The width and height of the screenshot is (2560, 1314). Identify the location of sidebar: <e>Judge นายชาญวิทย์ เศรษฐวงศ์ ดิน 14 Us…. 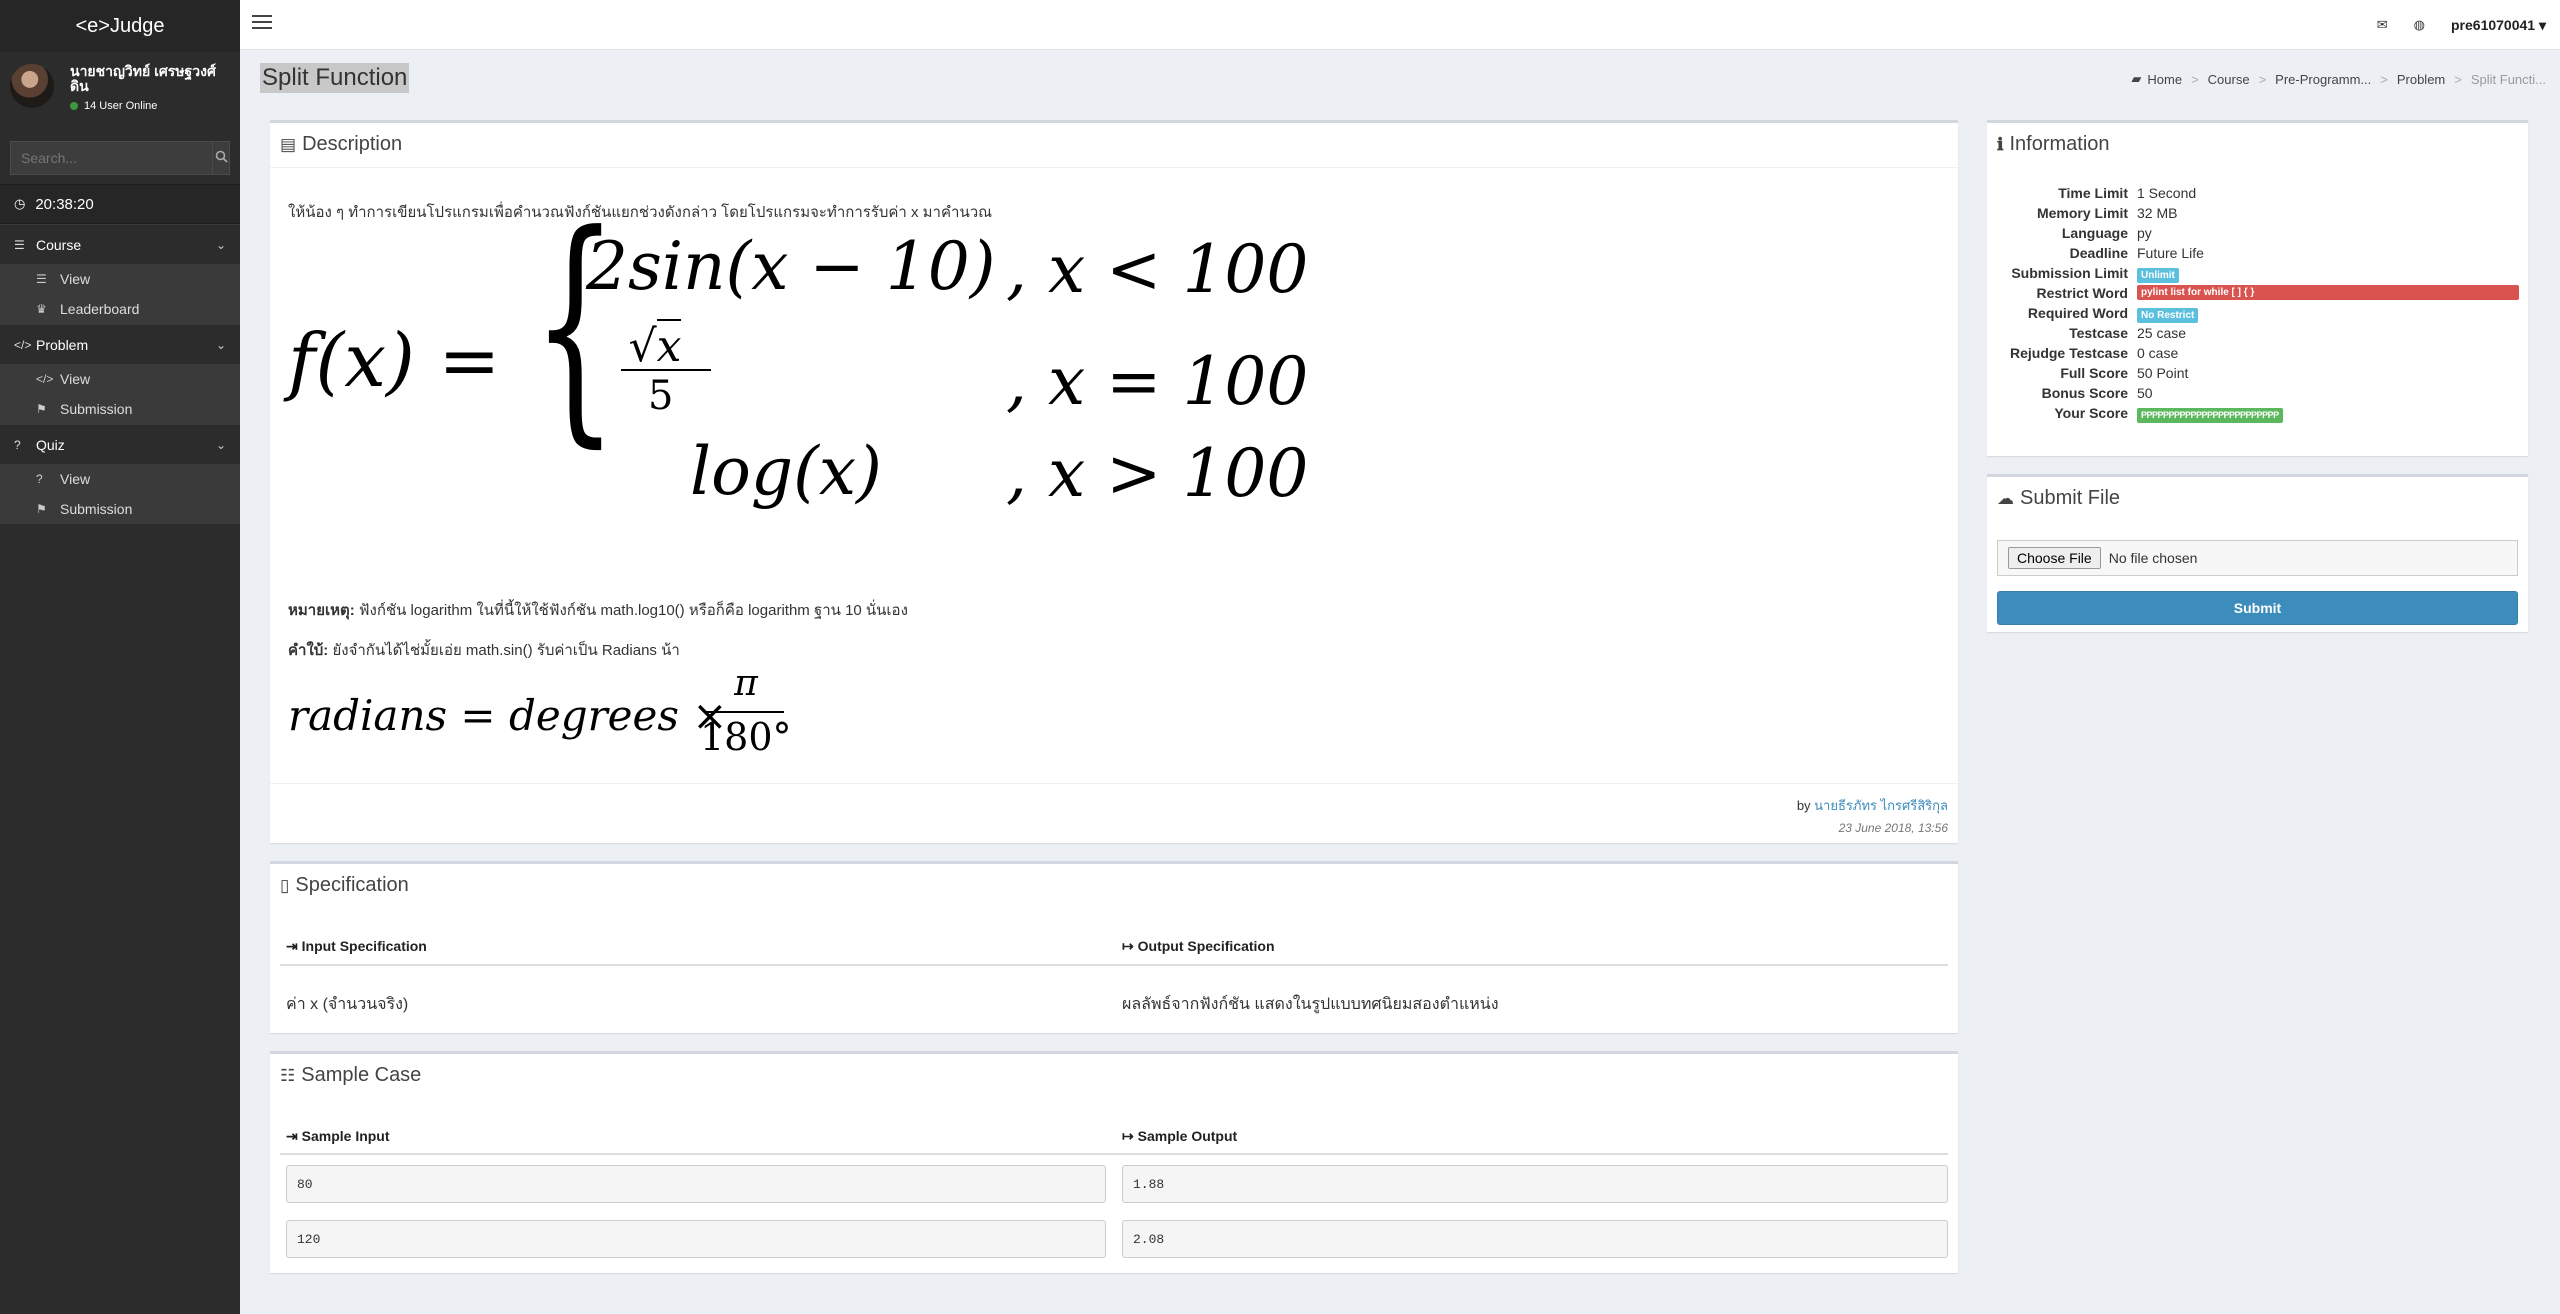
(120, 657).